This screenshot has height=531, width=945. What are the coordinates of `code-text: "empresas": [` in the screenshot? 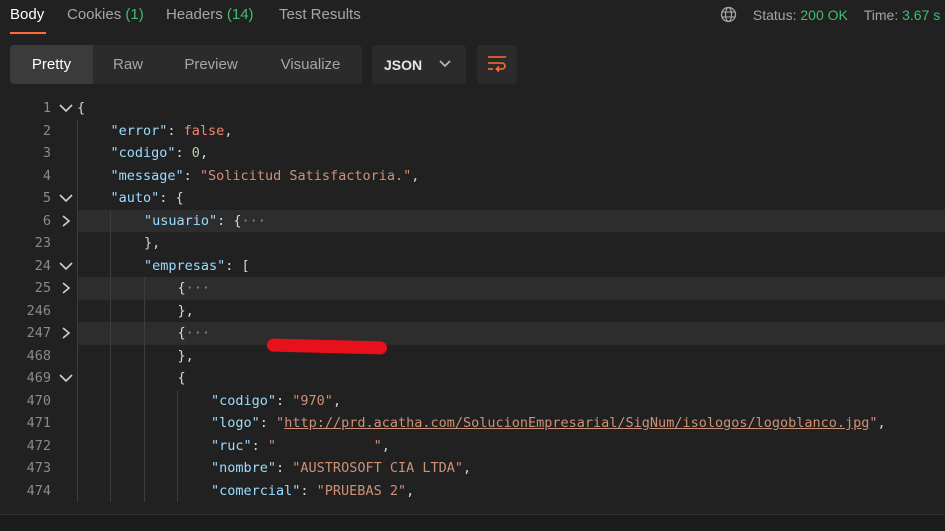 It's located at (197, 266).